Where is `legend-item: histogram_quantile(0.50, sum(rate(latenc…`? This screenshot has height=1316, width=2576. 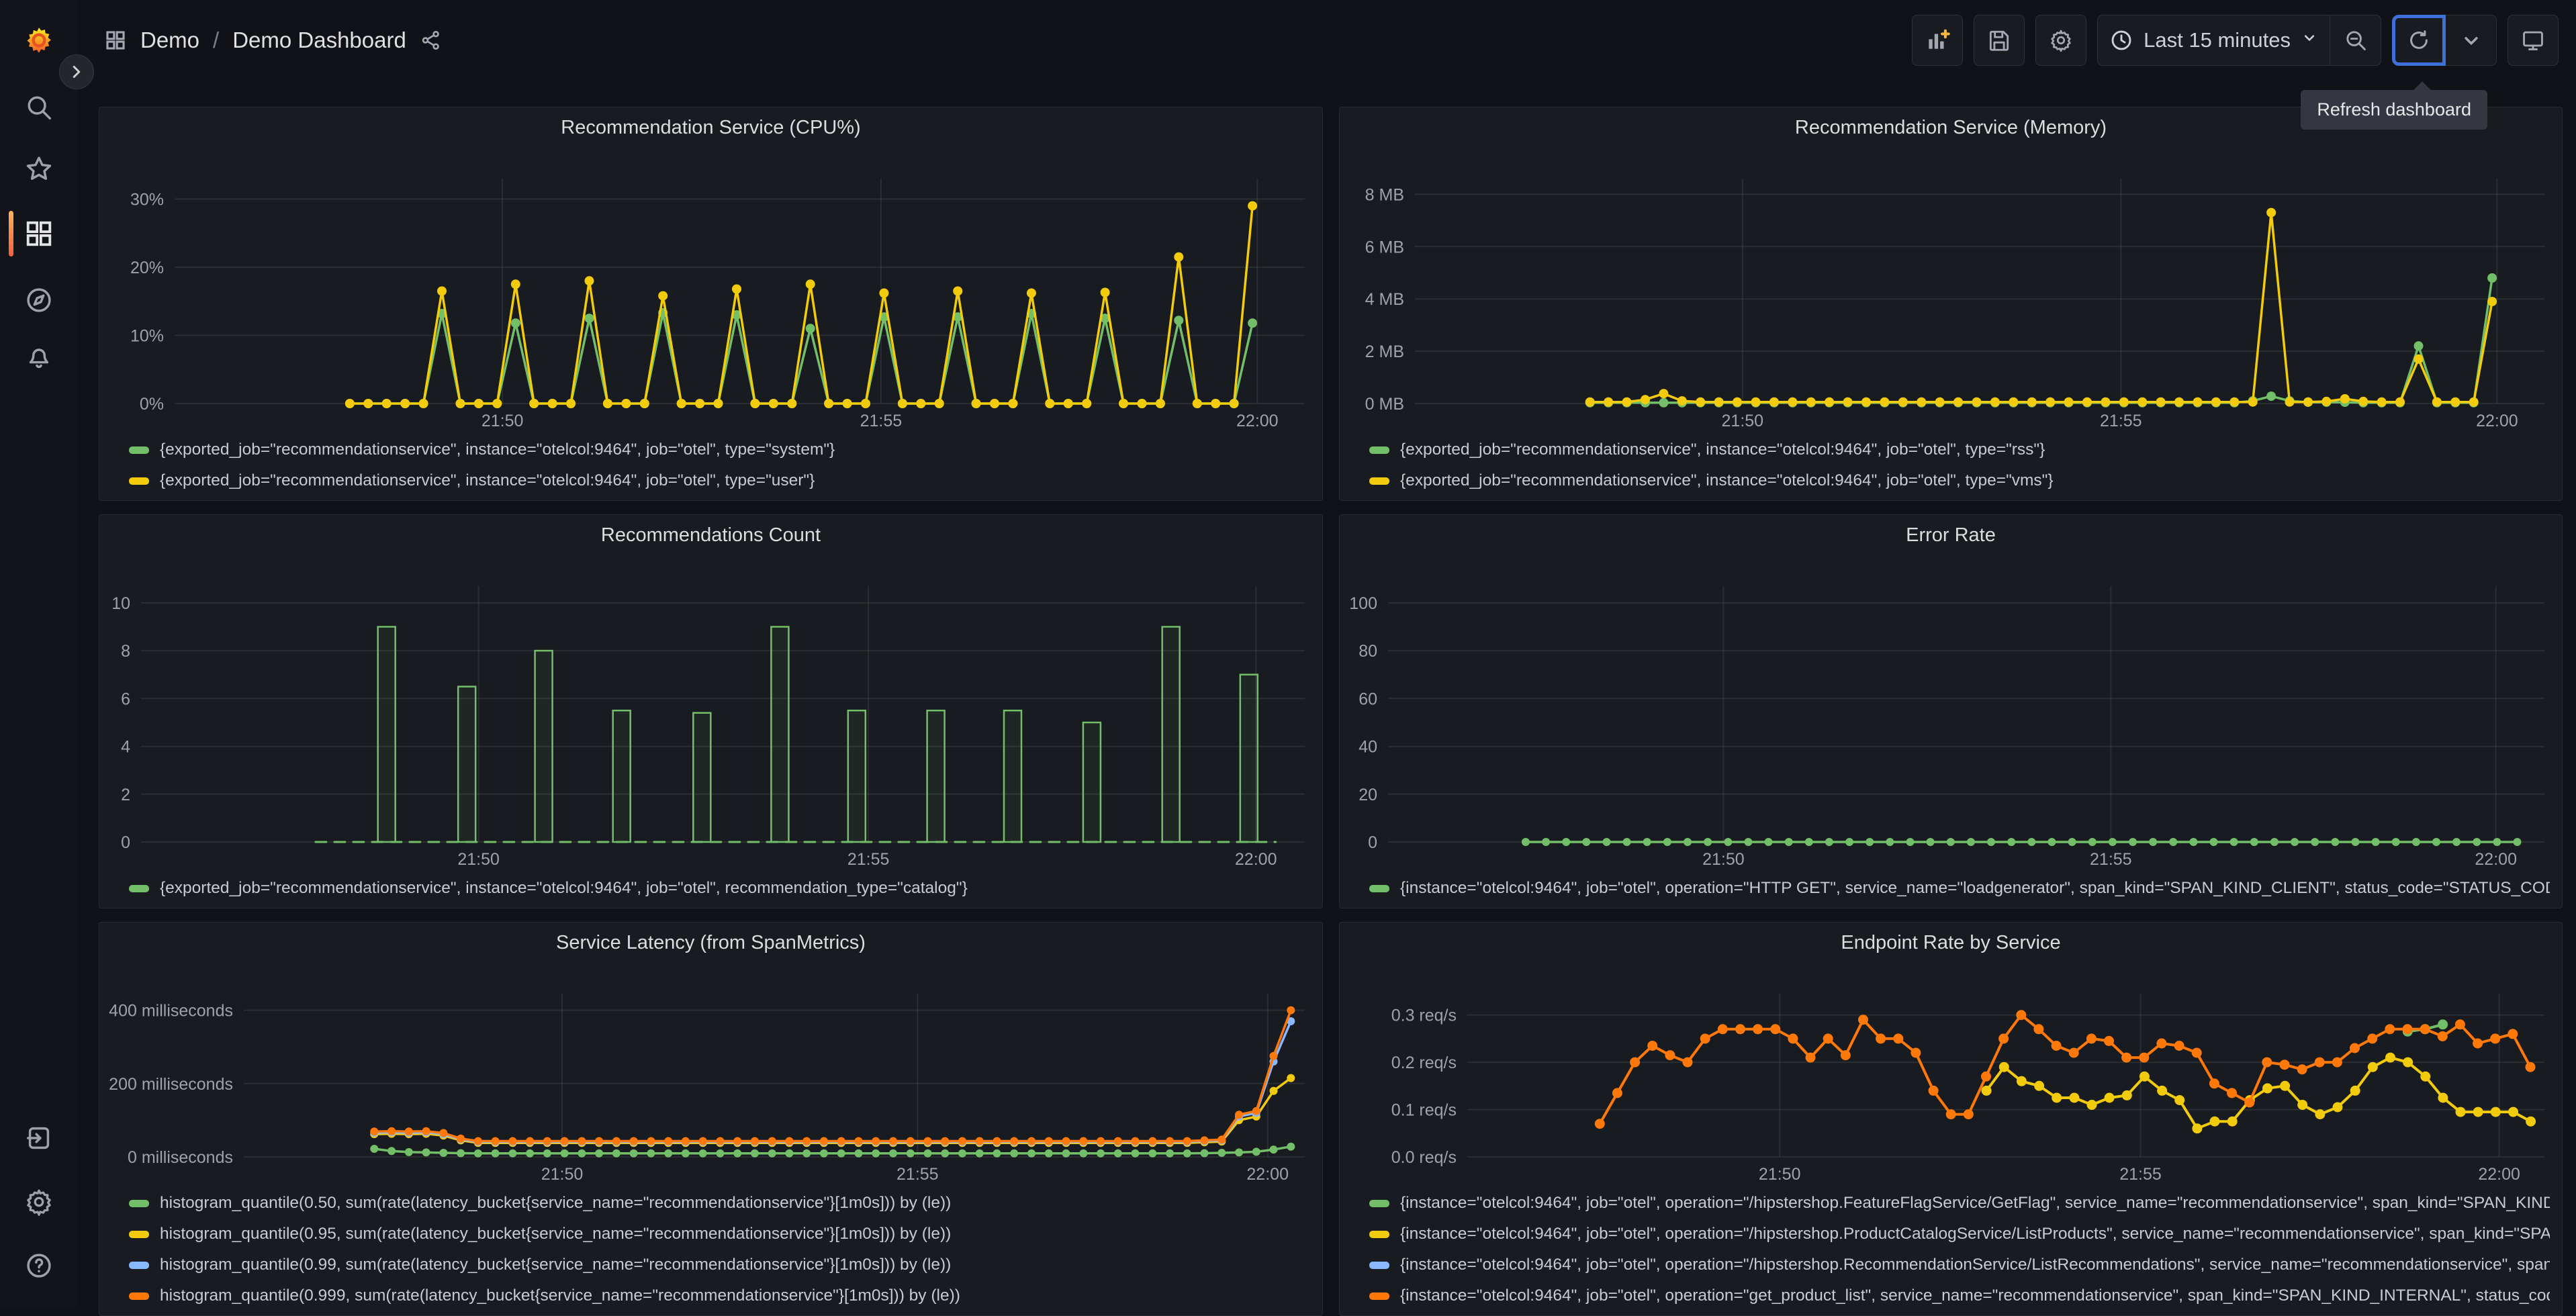 legend-item: histogram_quantile(0.50, sum(rate(latenc… is located at coordinates (719, 1203).